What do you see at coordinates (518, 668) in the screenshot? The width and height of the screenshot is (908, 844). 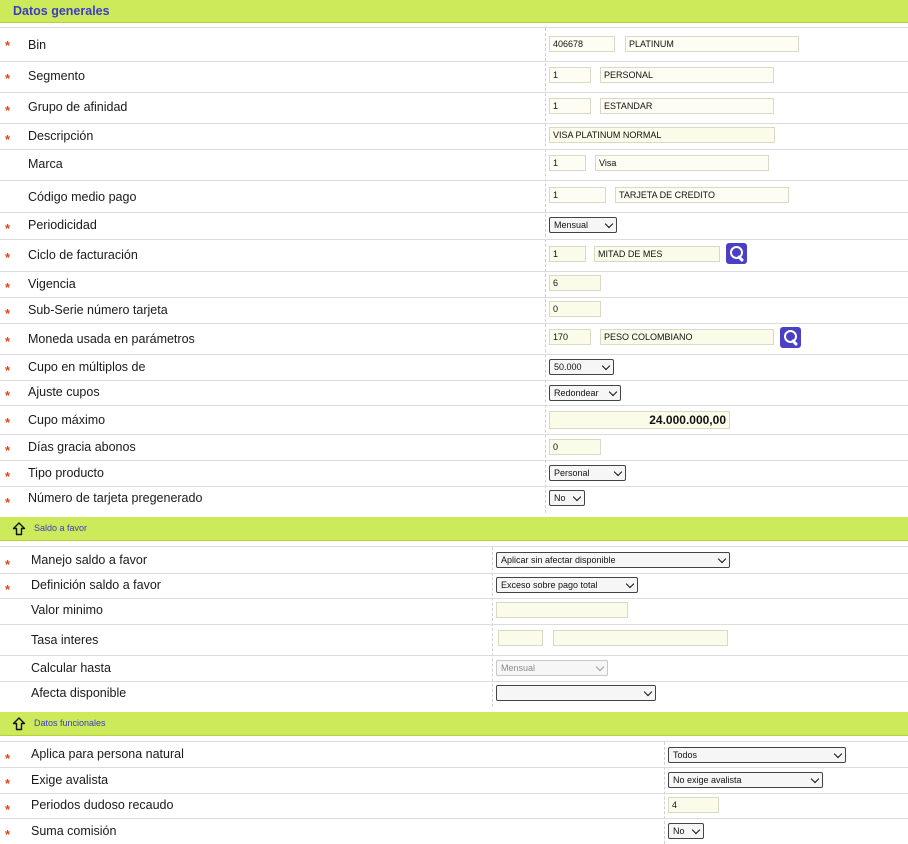 I see `calcular-value: Mensual` at bounding box center [518, 668].